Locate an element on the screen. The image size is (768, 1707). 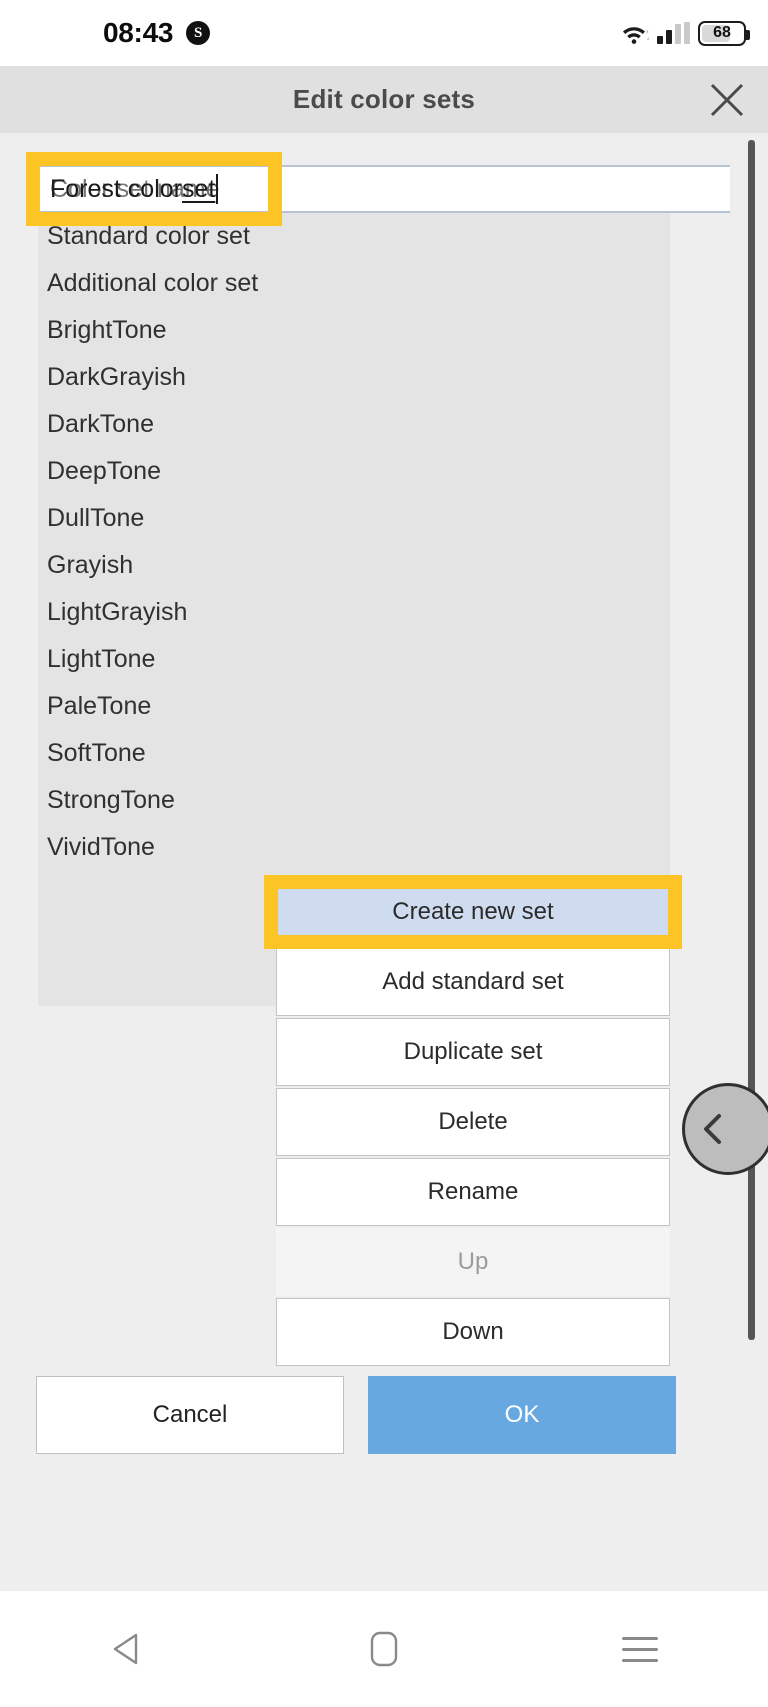
move-down-button: Down is located at coordinates (473, 1332).